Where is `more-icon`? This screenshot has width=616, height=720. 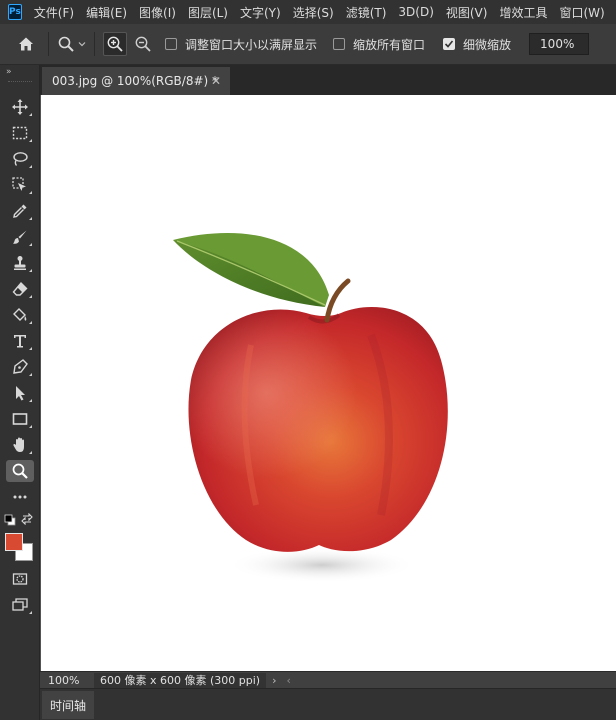 more-icon is located at coordinates (20, 497).